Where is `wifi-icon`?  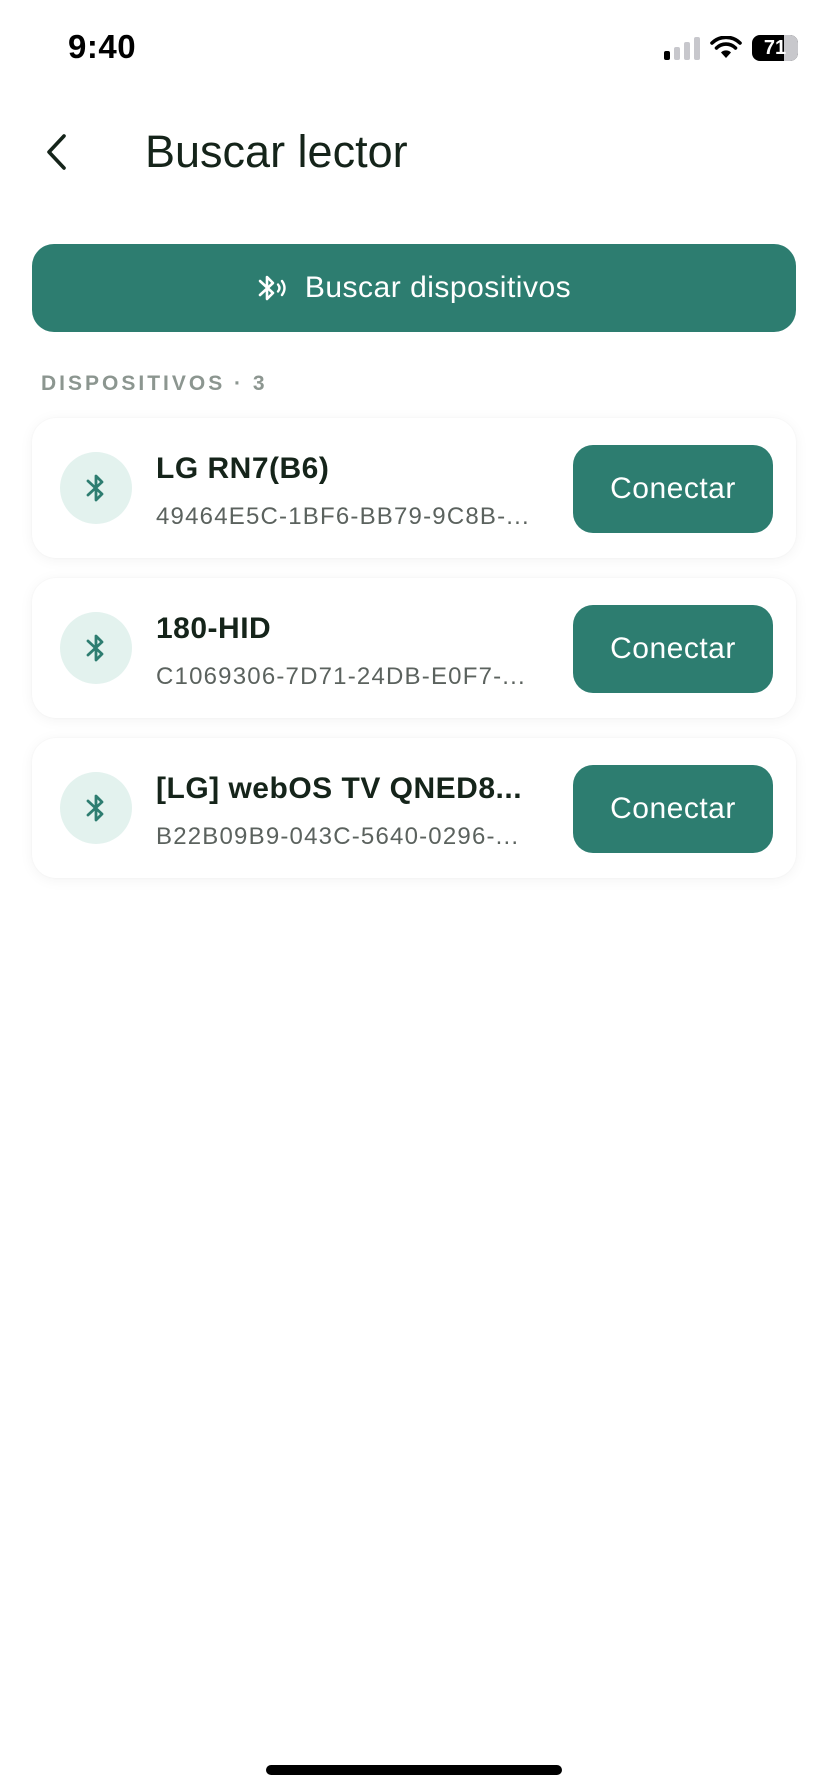 wifi-icon is located at coordinates (726, 47).